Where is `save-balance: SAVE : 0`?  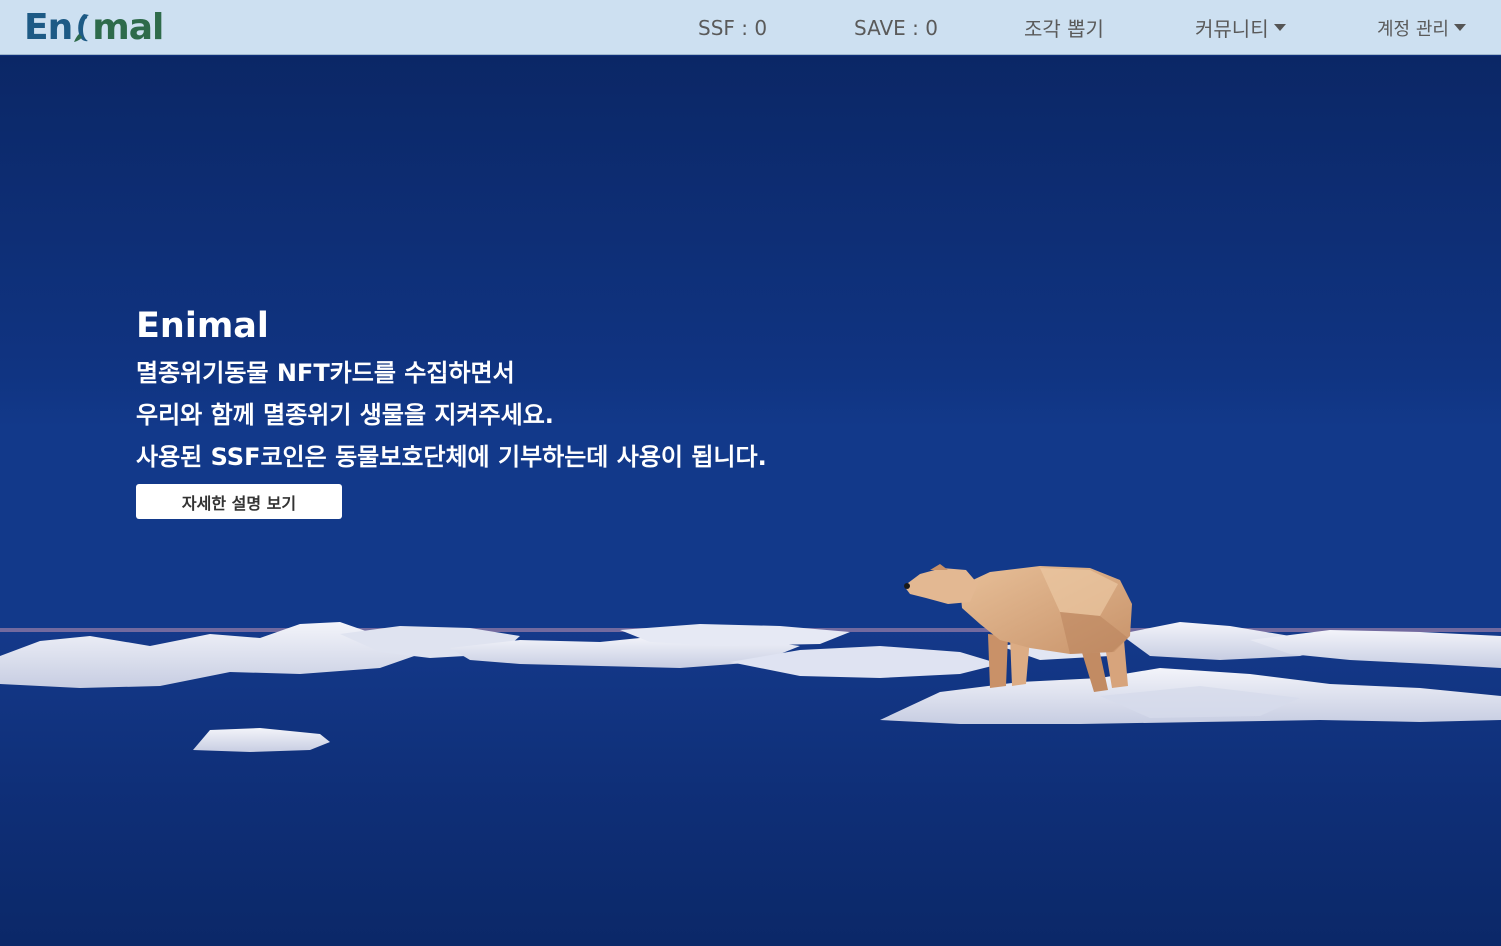
save-balance: SAVE : 0 is located at coordinates (896, 27).